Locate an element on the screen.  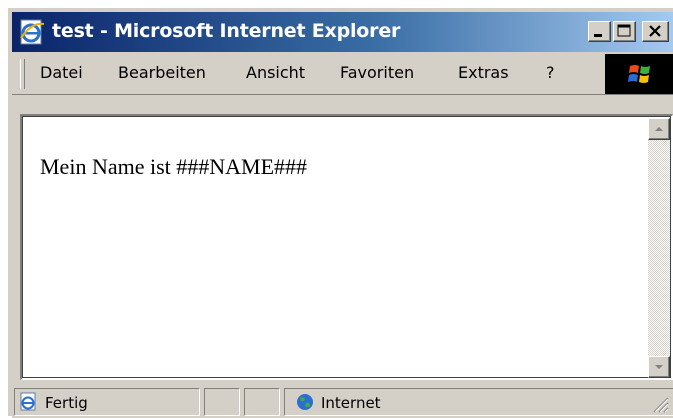
maximize-icon is located at coordinates (624, 30).